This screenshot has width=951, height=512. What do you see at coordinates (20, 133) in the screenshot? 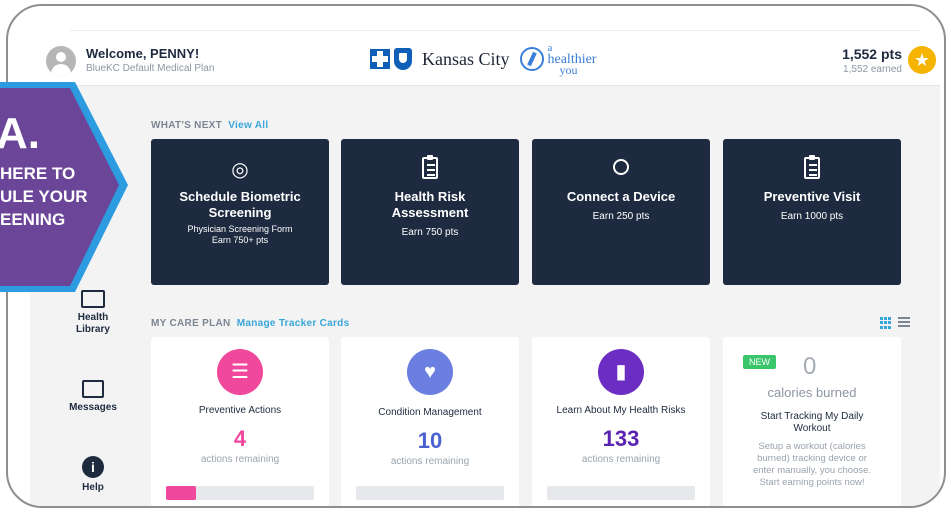
I see `callout-letter: A.` at bounding box center [20, 133].